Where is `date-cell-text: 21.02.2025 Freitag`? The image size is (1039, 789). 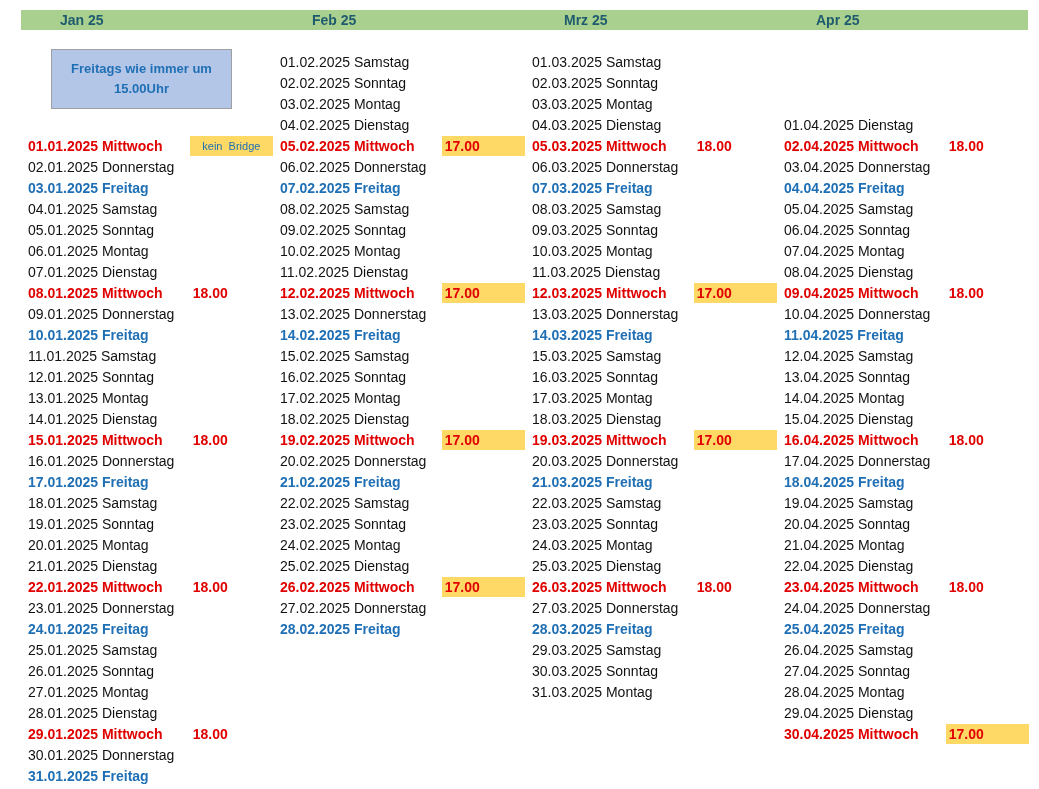 date-cell-text: 21.02.2025 Freitag is located at coordinates (341, 481).